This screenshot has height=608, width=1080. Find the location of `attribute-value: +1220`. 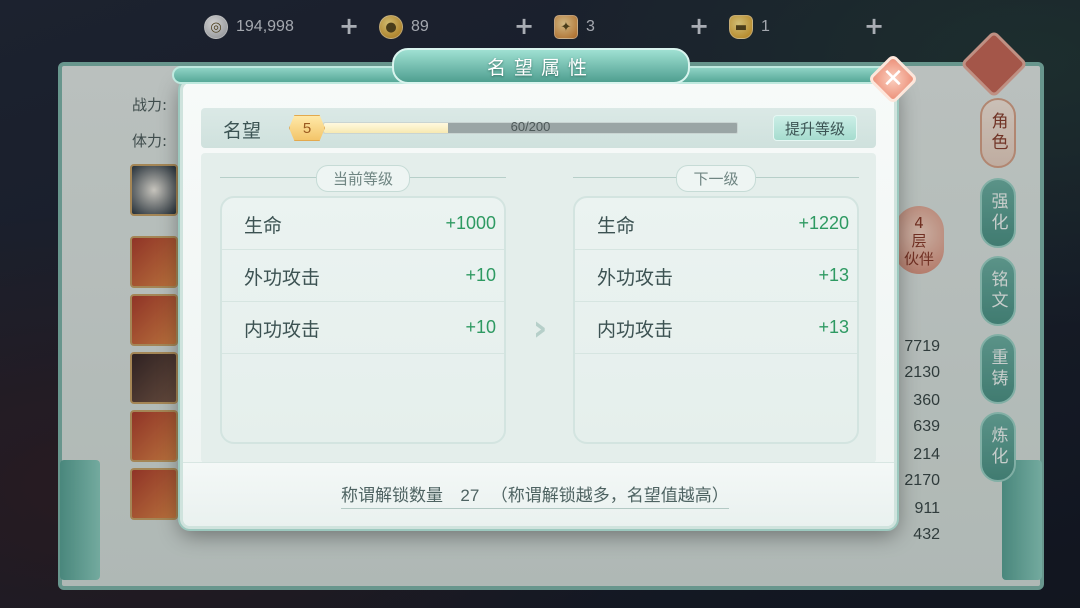

attribute-value: +1220 is located at coordinates (823, 223).